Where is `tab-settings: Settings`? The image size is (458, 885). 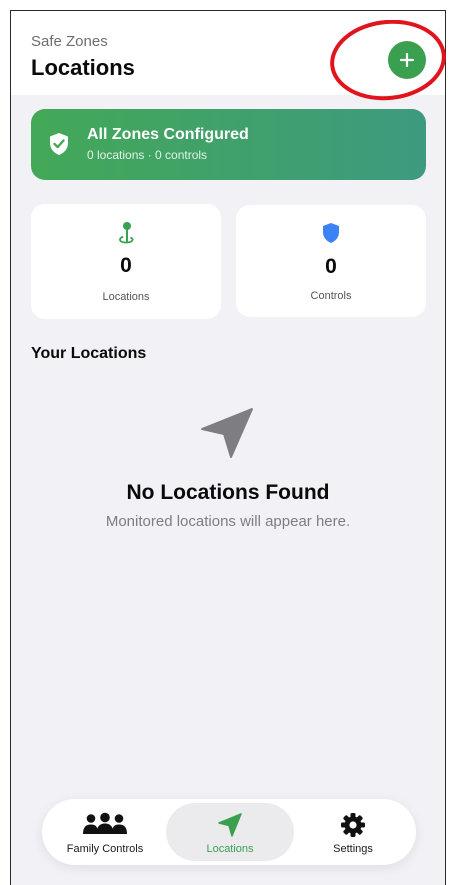
tab-settings: Settings is located at coordinates (353, 832).